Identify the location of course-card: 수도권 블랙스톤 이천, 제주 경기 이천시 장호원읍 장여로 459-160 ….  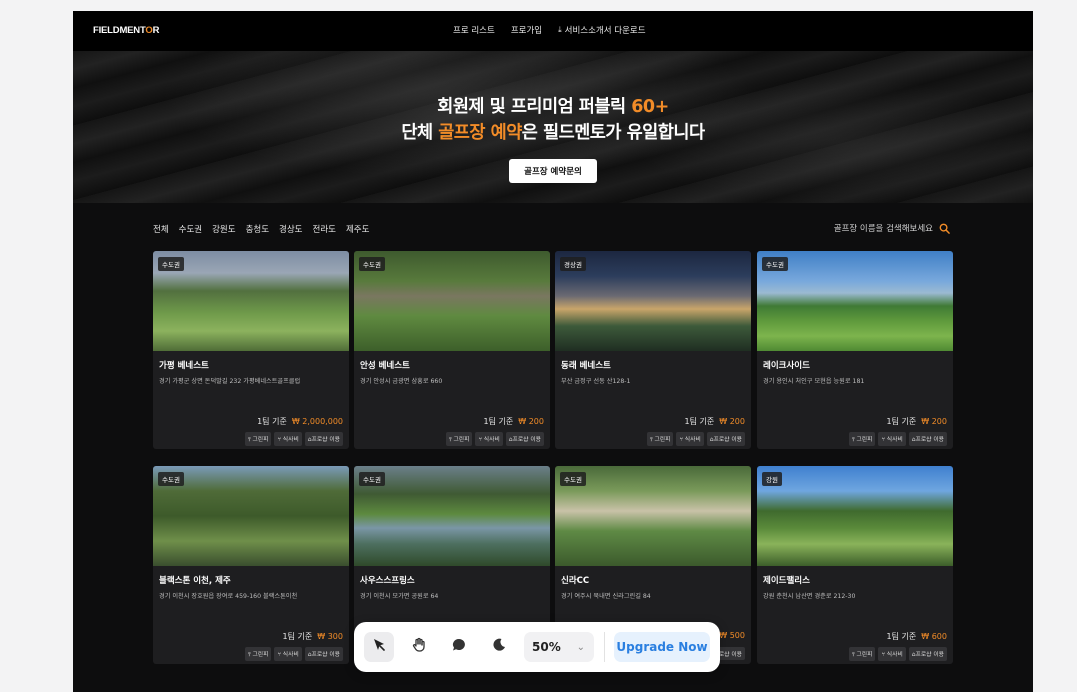
(251, 565).